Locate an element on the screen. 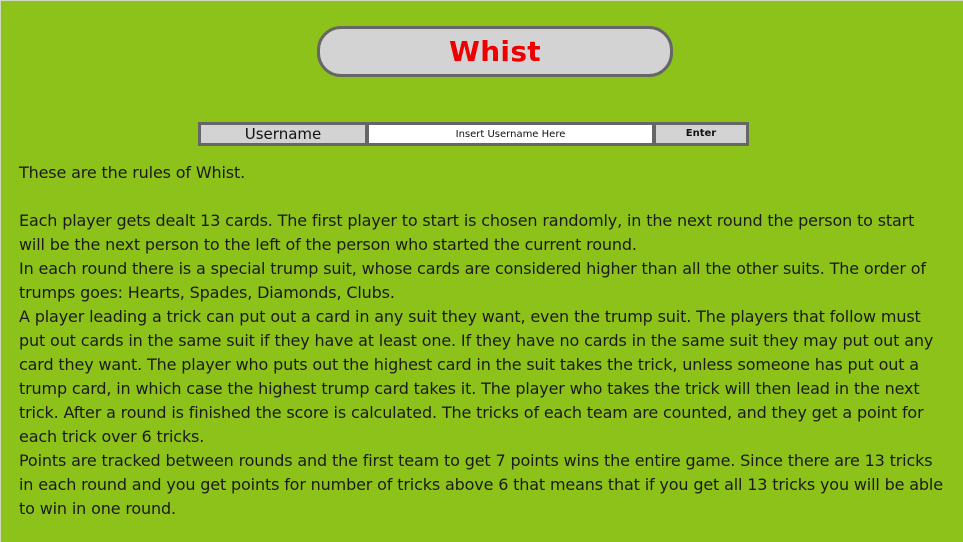 Image resolution: width=963 pixels, height=542 pixels. username-input is located at coordinates (510, 134).